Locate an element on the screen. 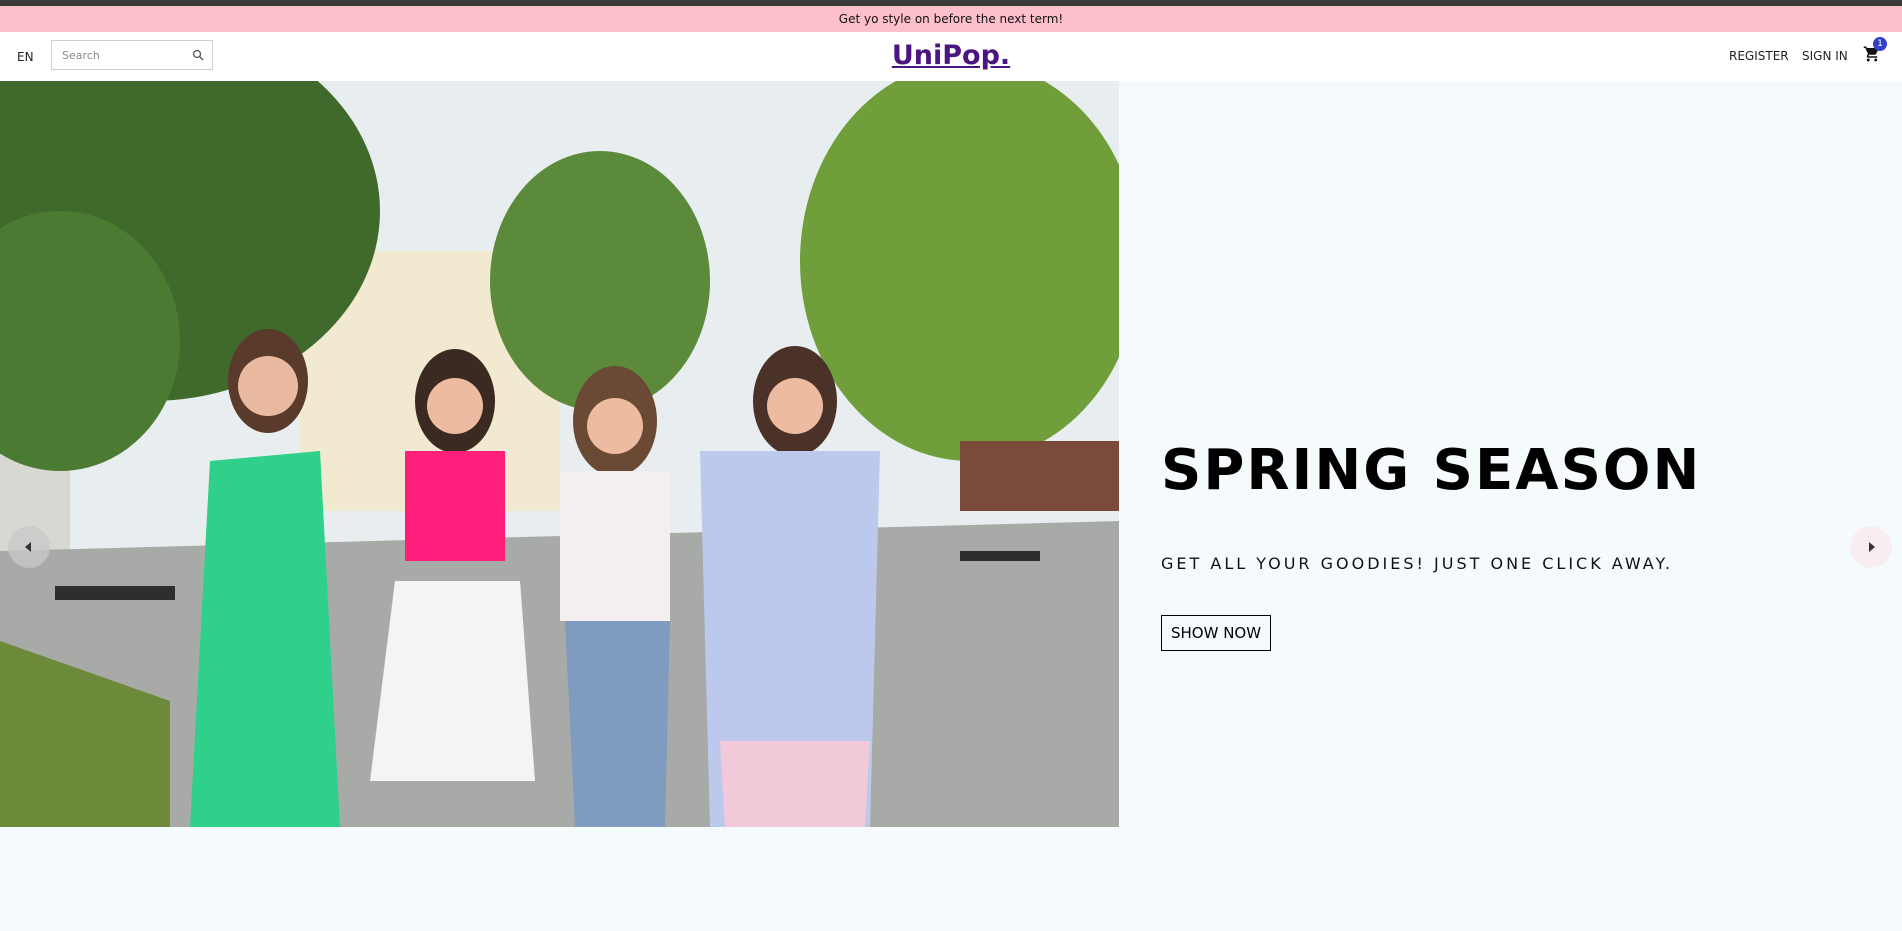  slider-next-button is located at coordinates (1871, 547).